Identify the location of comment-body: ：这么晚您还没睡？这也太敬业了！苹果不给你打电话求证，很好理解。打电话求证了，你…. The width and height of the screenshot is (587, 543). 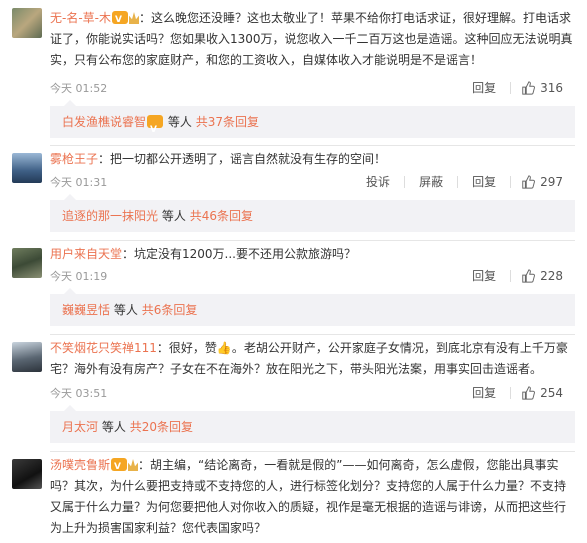
(311, 39).